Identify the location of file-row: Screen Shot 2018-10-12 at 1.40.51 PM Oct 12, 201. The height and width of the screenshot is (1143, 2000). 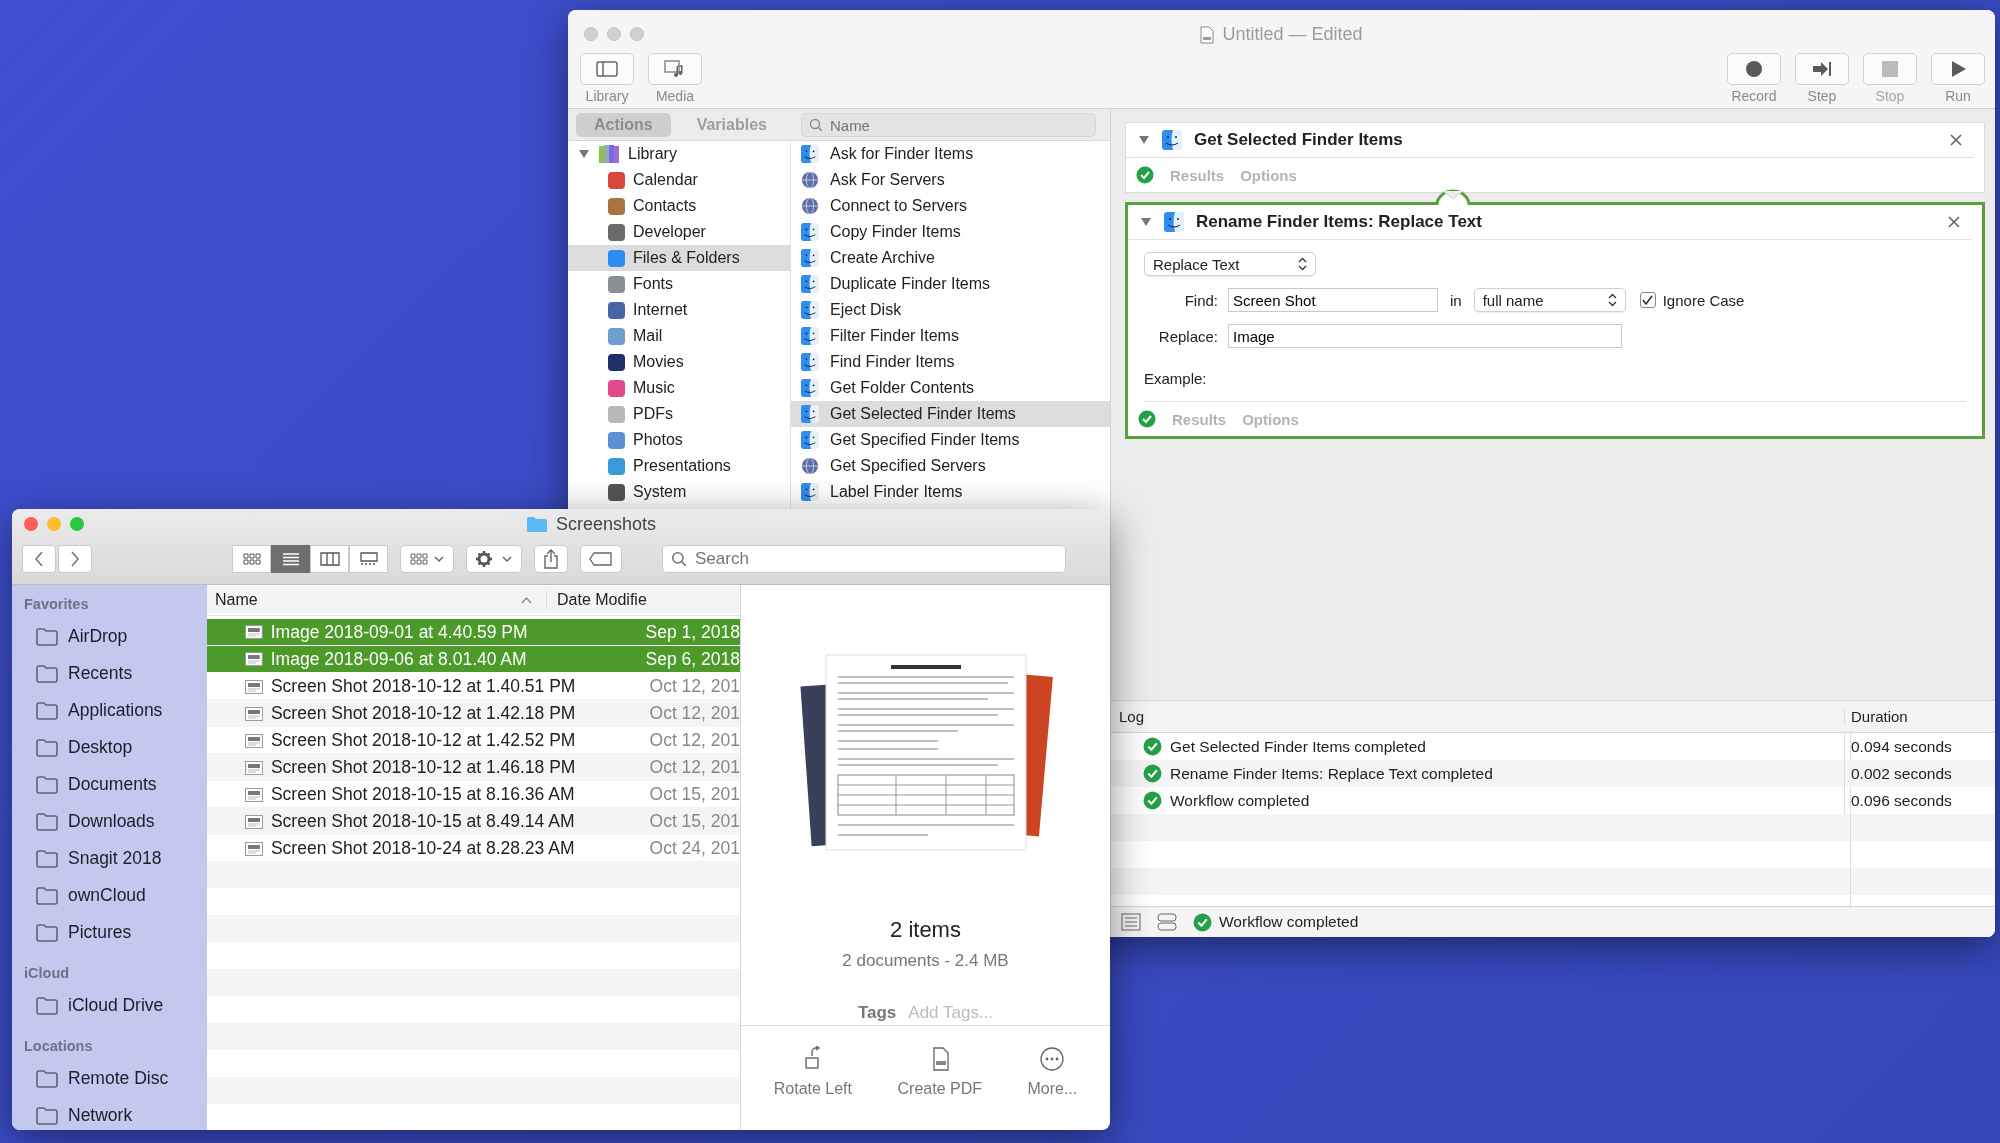
(473, 686).